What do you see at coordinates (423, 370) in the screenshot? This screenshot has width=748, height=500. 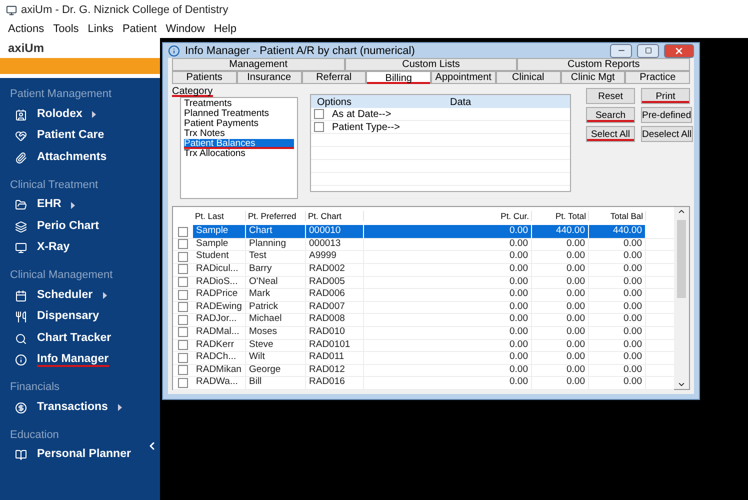 I see `table-row: RADMikan George RAD012 0.00 0.00 0.00` at bounding box center [423, 370].